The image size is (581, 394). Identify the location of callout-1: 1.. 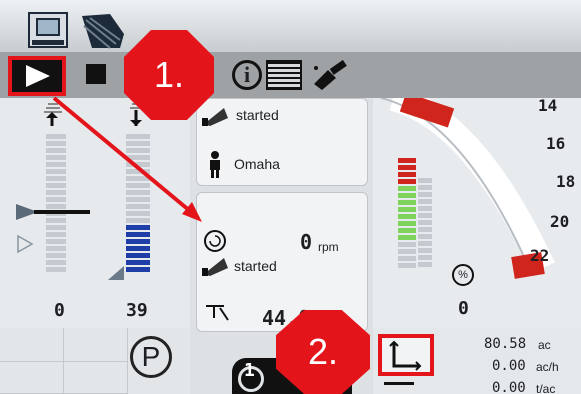
(169, 75).